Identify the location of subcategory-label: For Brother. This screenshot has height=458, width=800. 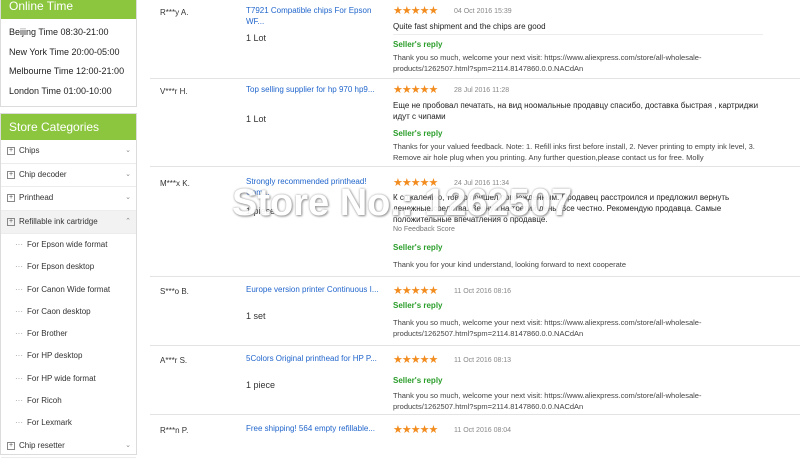
(47, 334).